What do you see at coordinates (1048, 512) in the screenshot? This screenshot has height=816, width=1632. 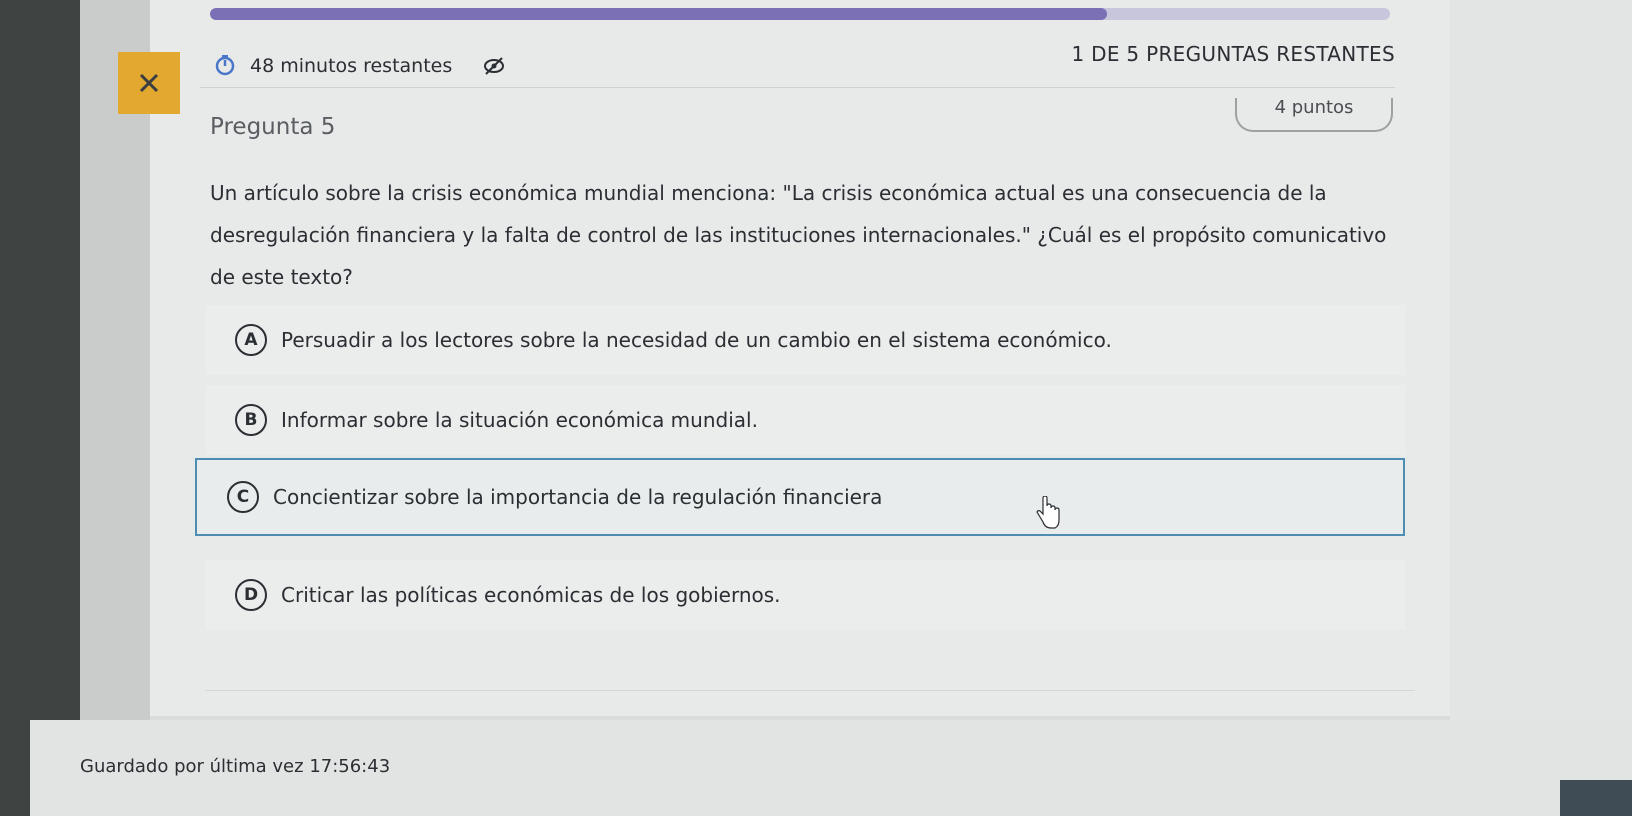 I see `hand-cursor-icon` at bounding box center [1048, 512].